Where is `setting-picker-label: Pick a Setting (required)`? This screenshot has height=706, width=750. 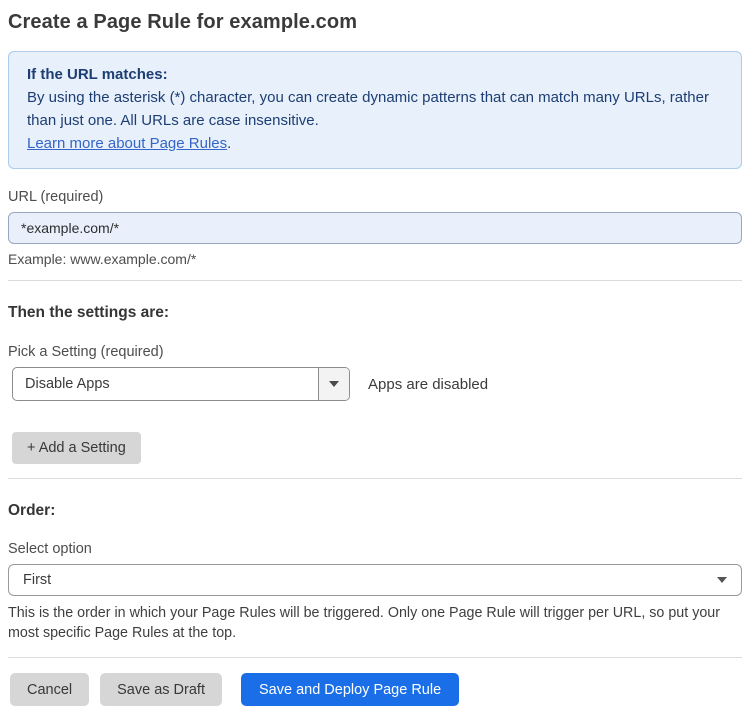
setting-picker-label: Pick a Setting (required) is located at coordinates (86, 352).